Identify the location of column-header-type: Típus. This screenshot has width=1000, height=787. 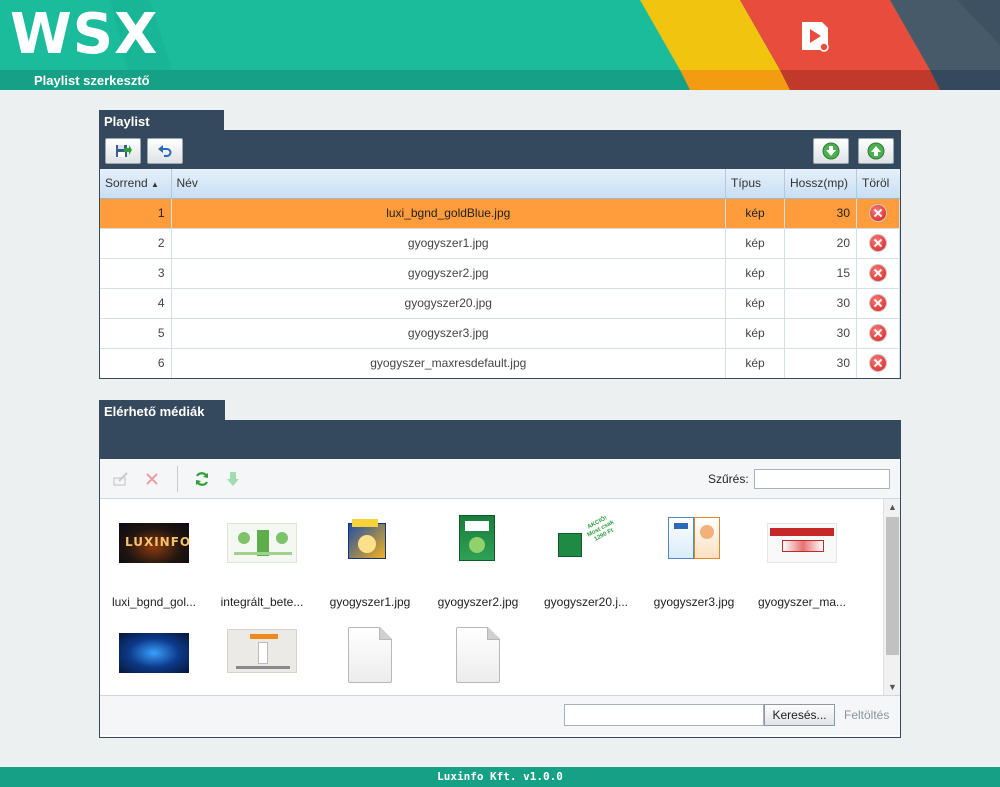
(755, 184).